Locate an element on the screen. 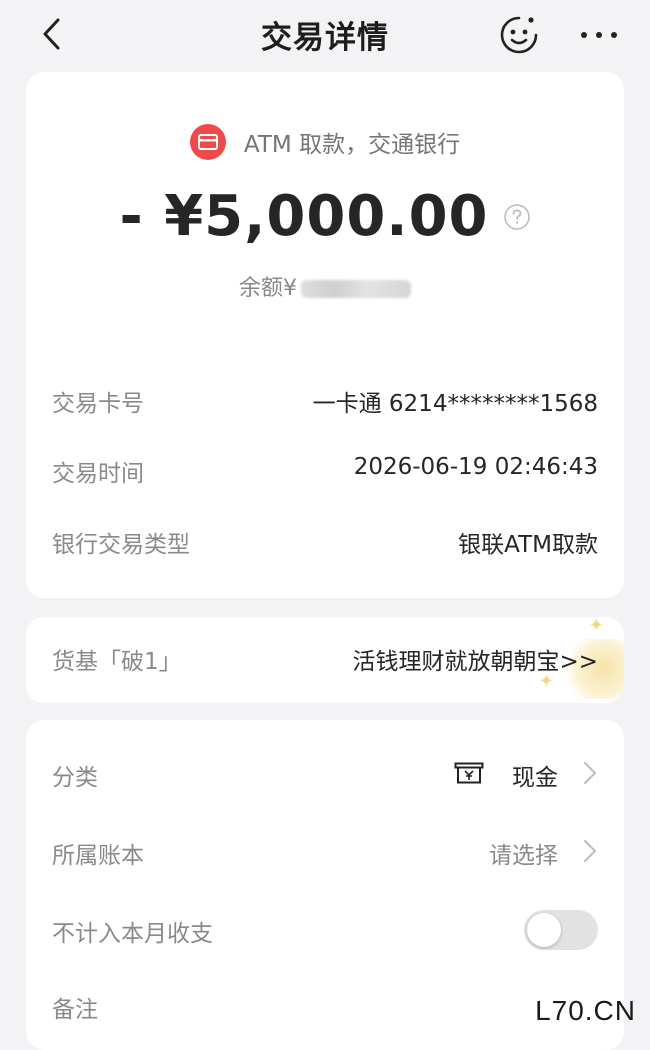  question-circle-icon is located at coordinates (517, 212).